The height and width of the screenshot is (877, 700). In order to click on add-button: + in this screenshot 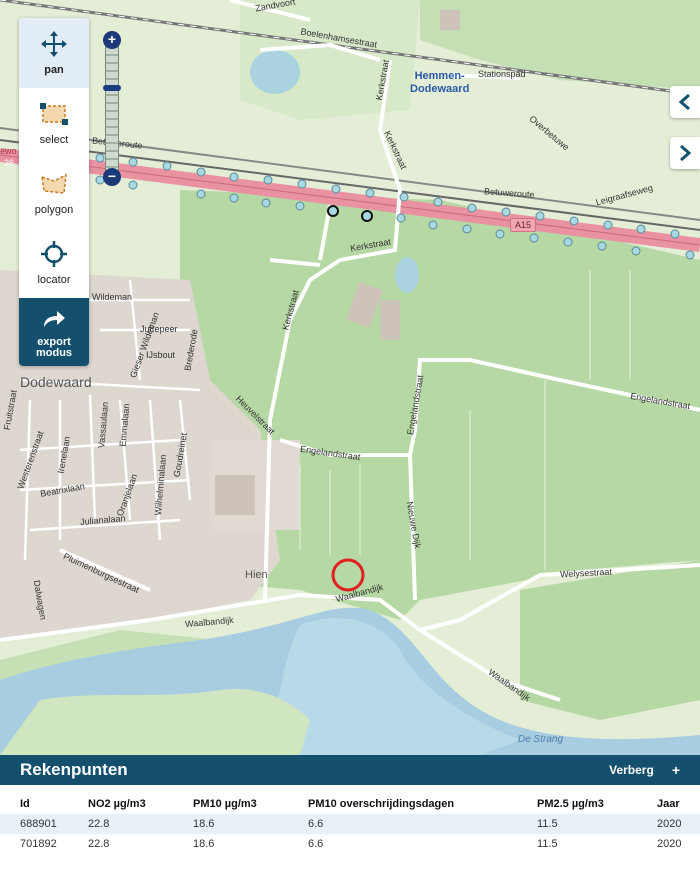, I will do `click(676, 770)`.